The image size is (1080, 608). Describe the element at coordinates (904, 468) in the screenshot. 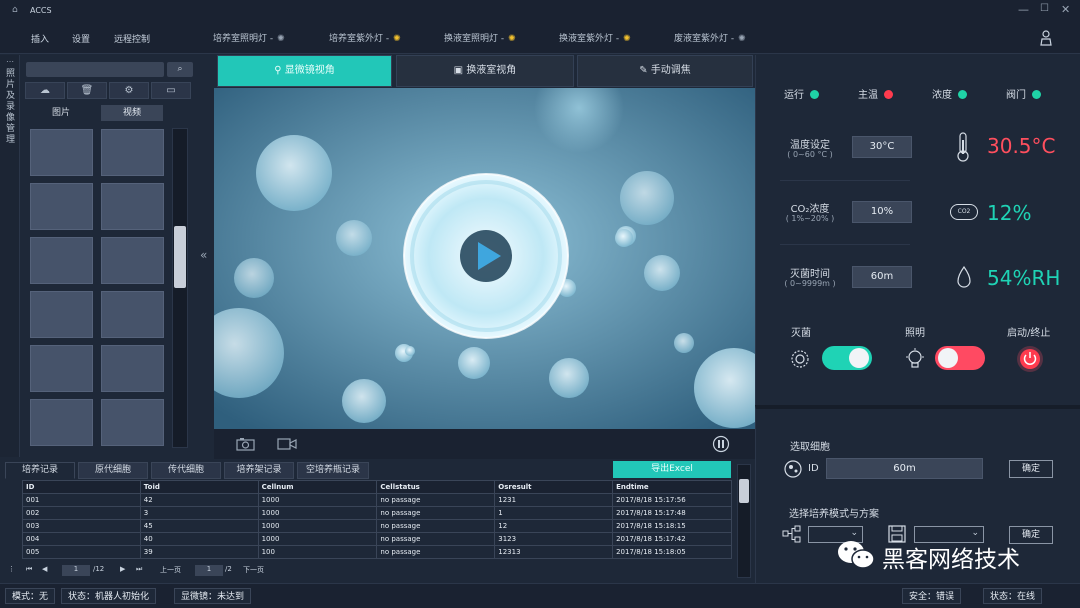

I see `cell-id-input: 60m` at that location.